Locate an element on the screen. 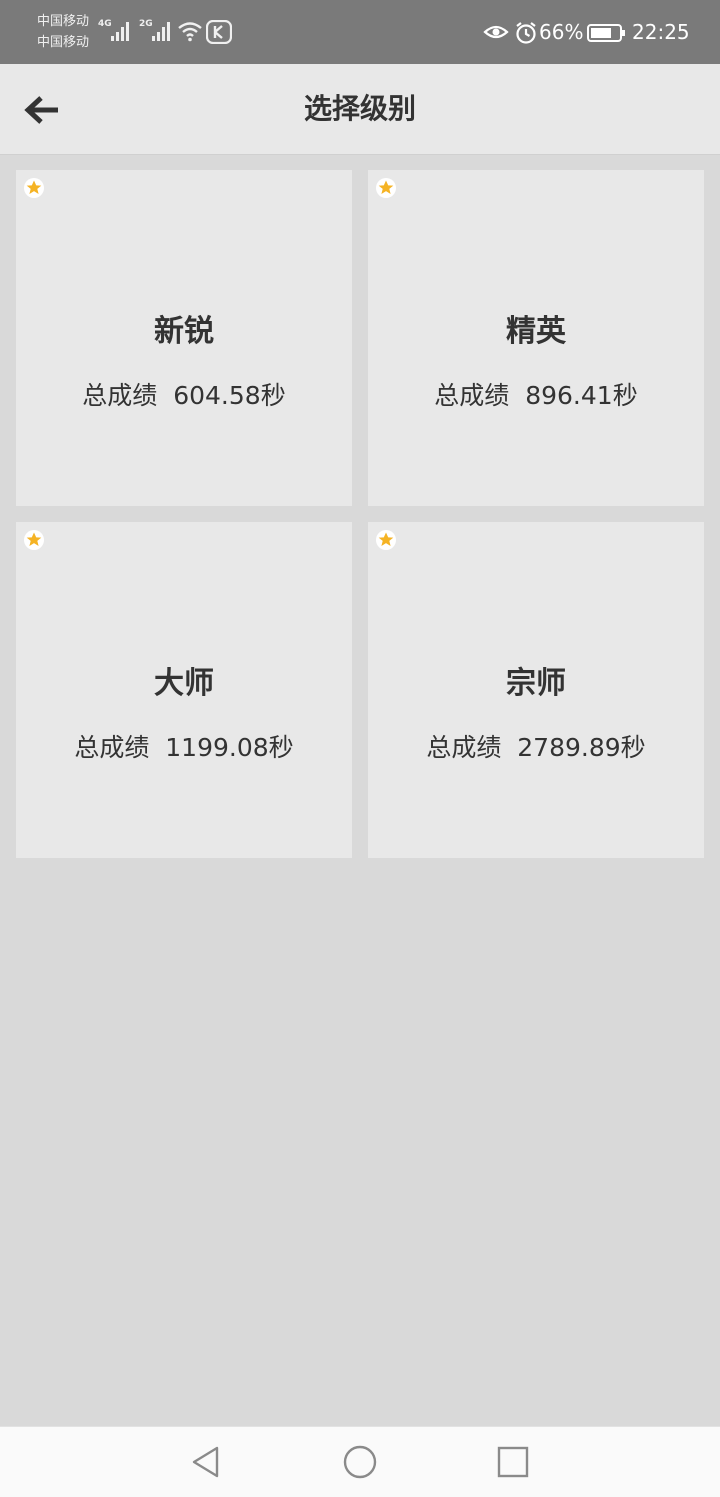 The image size is (720, 1497). nav-home-icon is located at coordinates (360, 1462).